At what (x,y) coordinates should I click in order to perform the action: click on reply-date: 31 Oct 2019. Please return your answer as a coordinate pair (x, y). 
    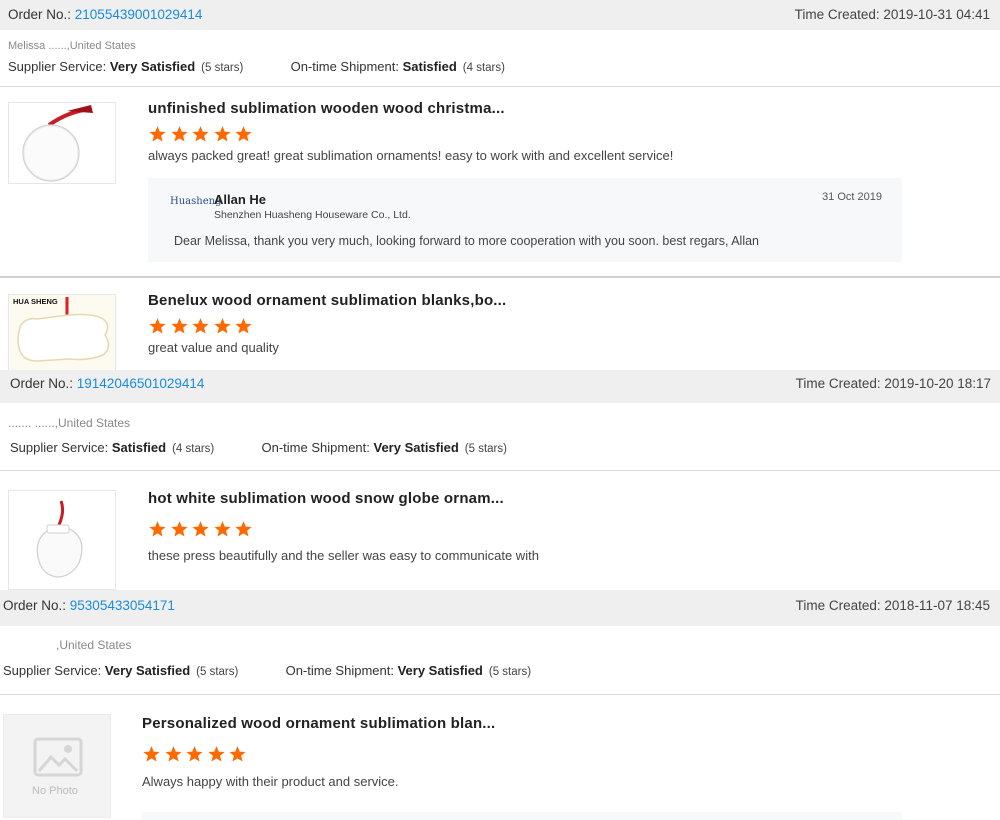
    Looking at the image, I should click on (852, 197).